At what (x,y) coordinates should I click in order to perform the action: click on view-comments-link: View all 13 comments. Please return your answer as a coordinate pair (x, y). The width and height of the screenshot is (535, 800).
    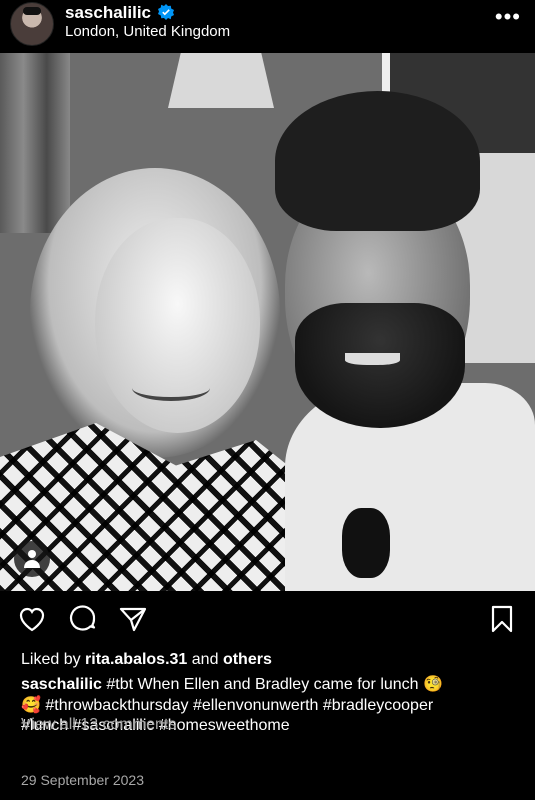
    Looking at the image, I should click on (98, 725).